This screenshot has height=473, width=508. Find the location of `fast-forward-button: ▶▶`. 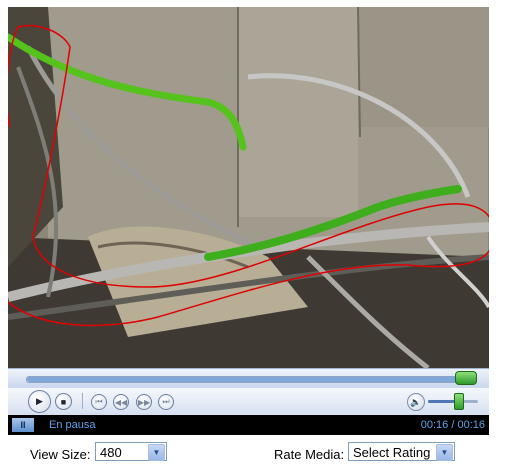

fast-forward-button: ▶▶ is located at coordinates (144, 402).